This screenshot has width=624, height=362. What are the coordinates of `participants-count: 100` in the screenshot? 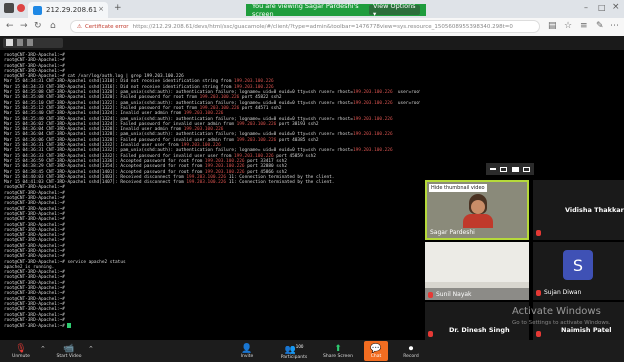 It's located at (299, 346).